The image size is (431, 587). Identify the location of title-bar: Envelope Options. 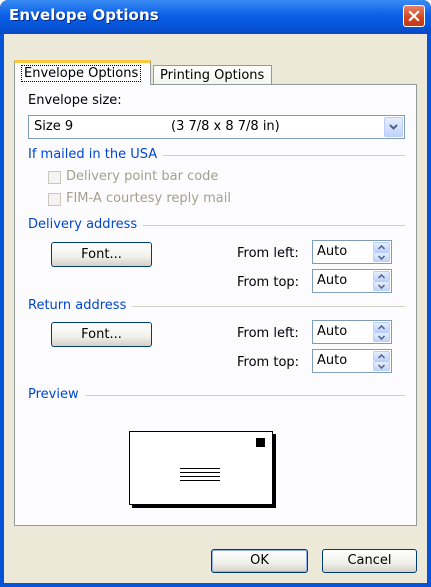
(215, 17).